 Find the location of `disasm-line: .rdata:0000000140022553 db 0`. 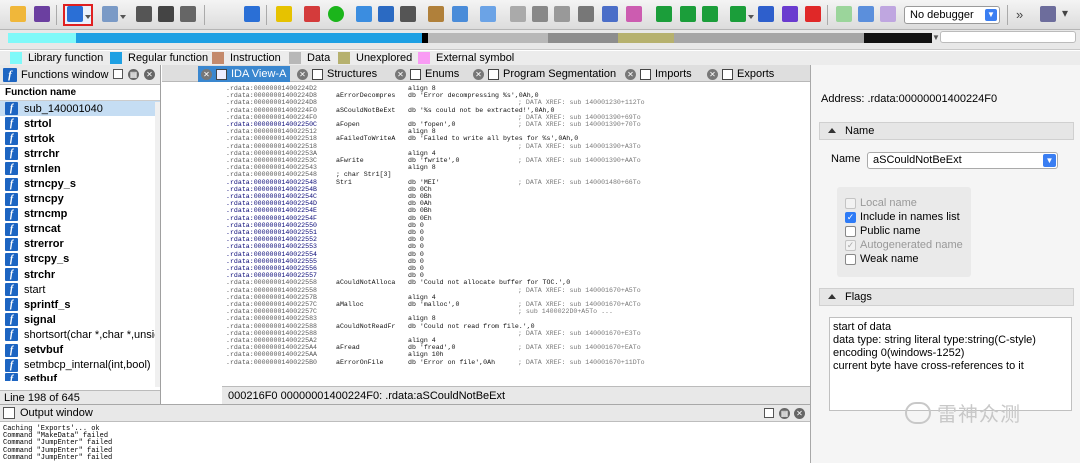

disasm-line: .rdata:0000000140022553 db 0 is located at coordinates (372, 246).